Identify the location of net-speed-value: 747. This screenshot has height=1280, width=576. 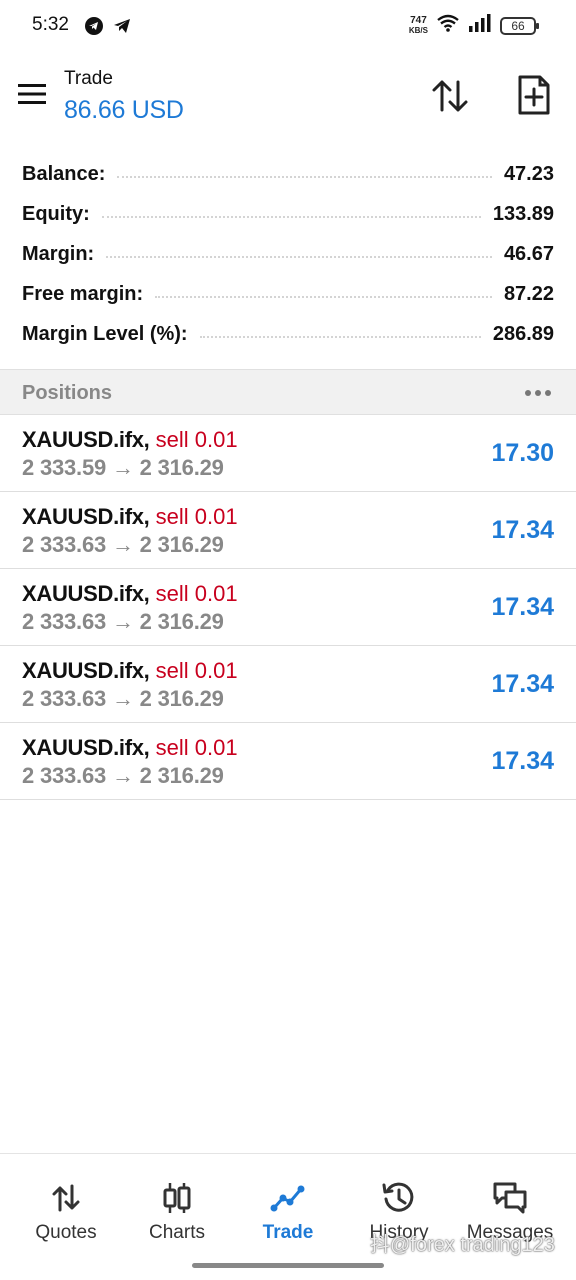
(418, 20).